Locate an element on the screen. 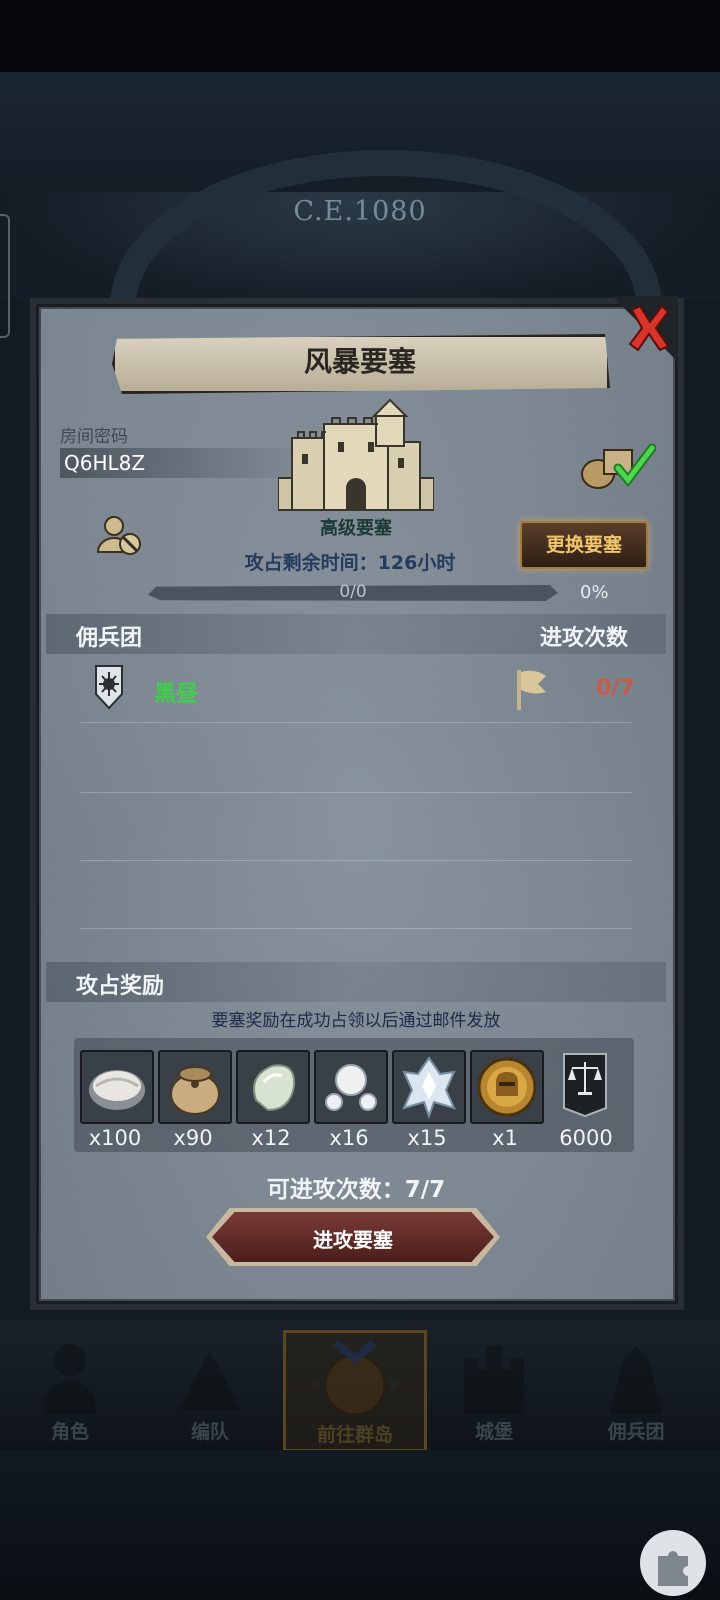 Image resolution: width=720 pixels, height=1600 pixels. time-remaining: 攻占剩余时间：126小时 is located at coordinates (350, 561).